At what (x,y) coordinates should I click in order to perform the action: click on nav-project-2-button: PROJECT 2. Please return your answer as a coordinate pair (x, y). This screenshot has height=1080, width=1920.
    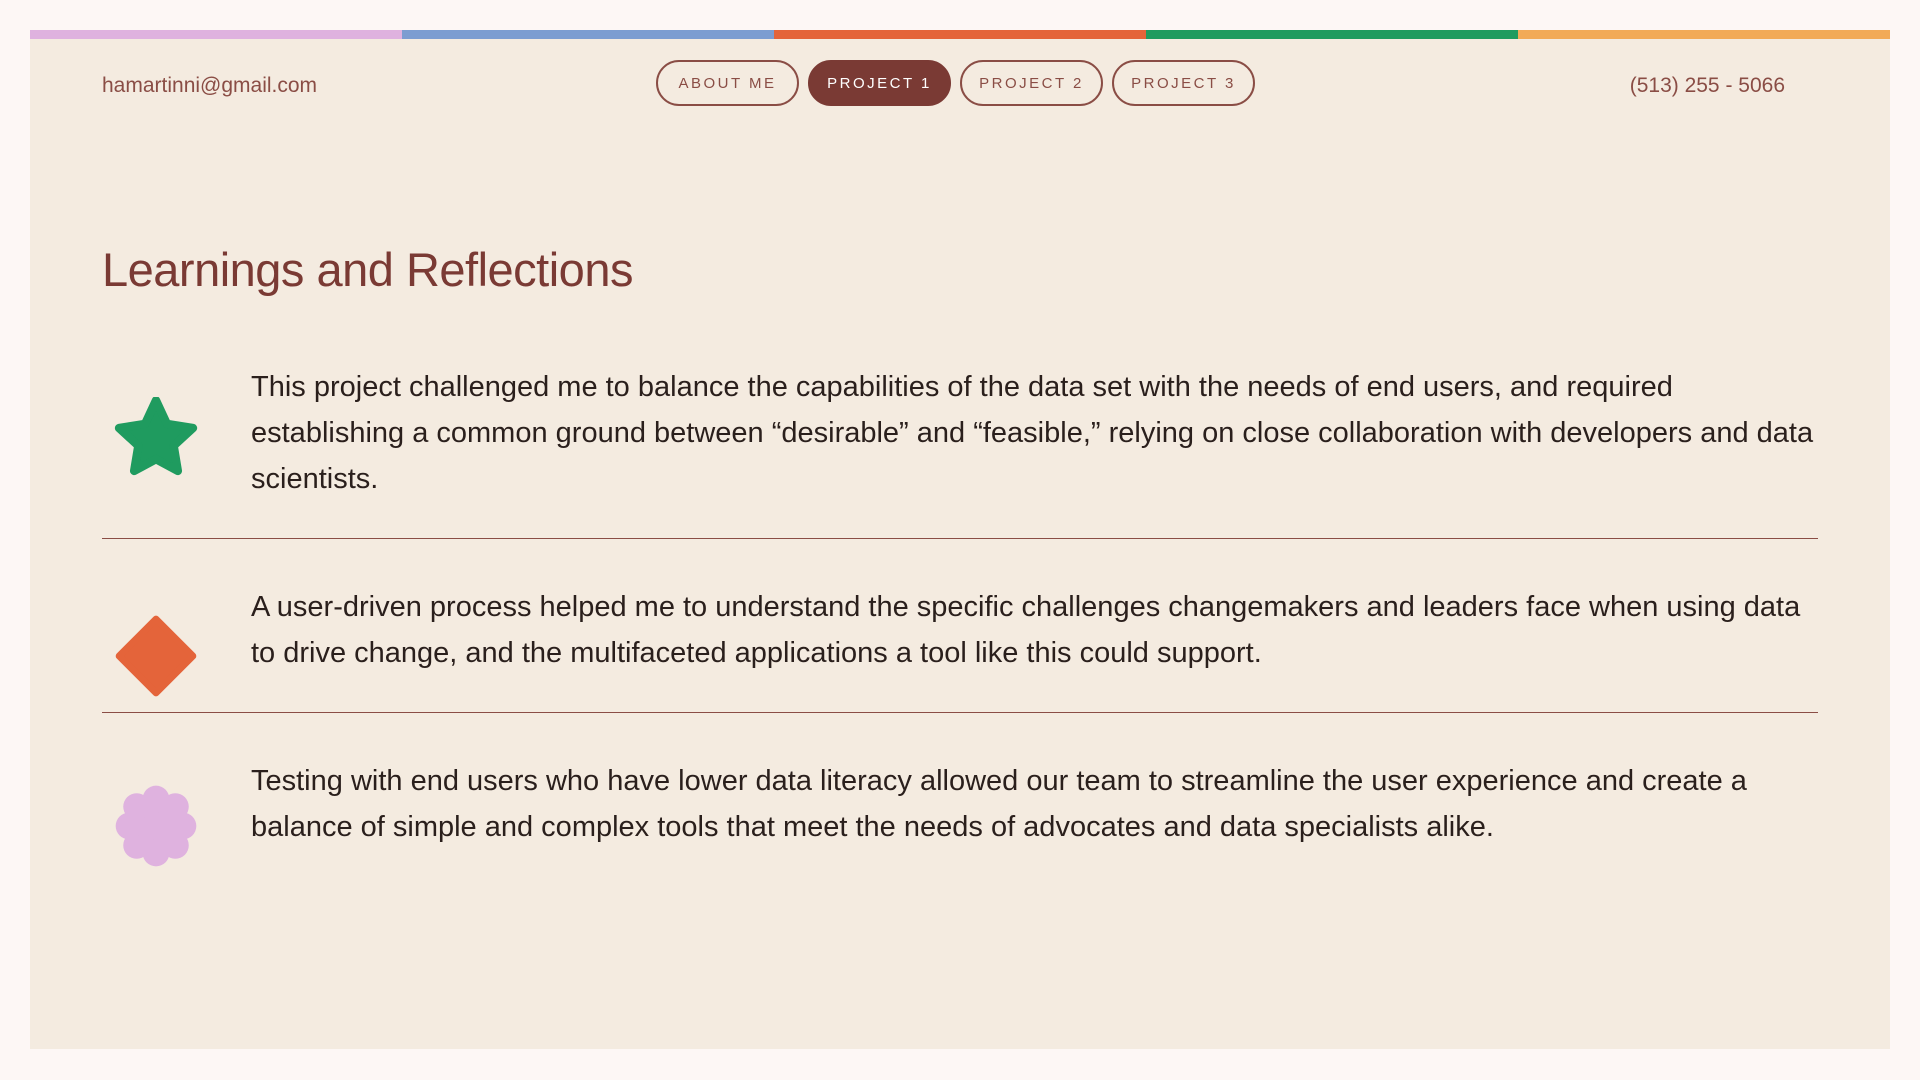
    Looking at the image, I should click on (1031, 83).